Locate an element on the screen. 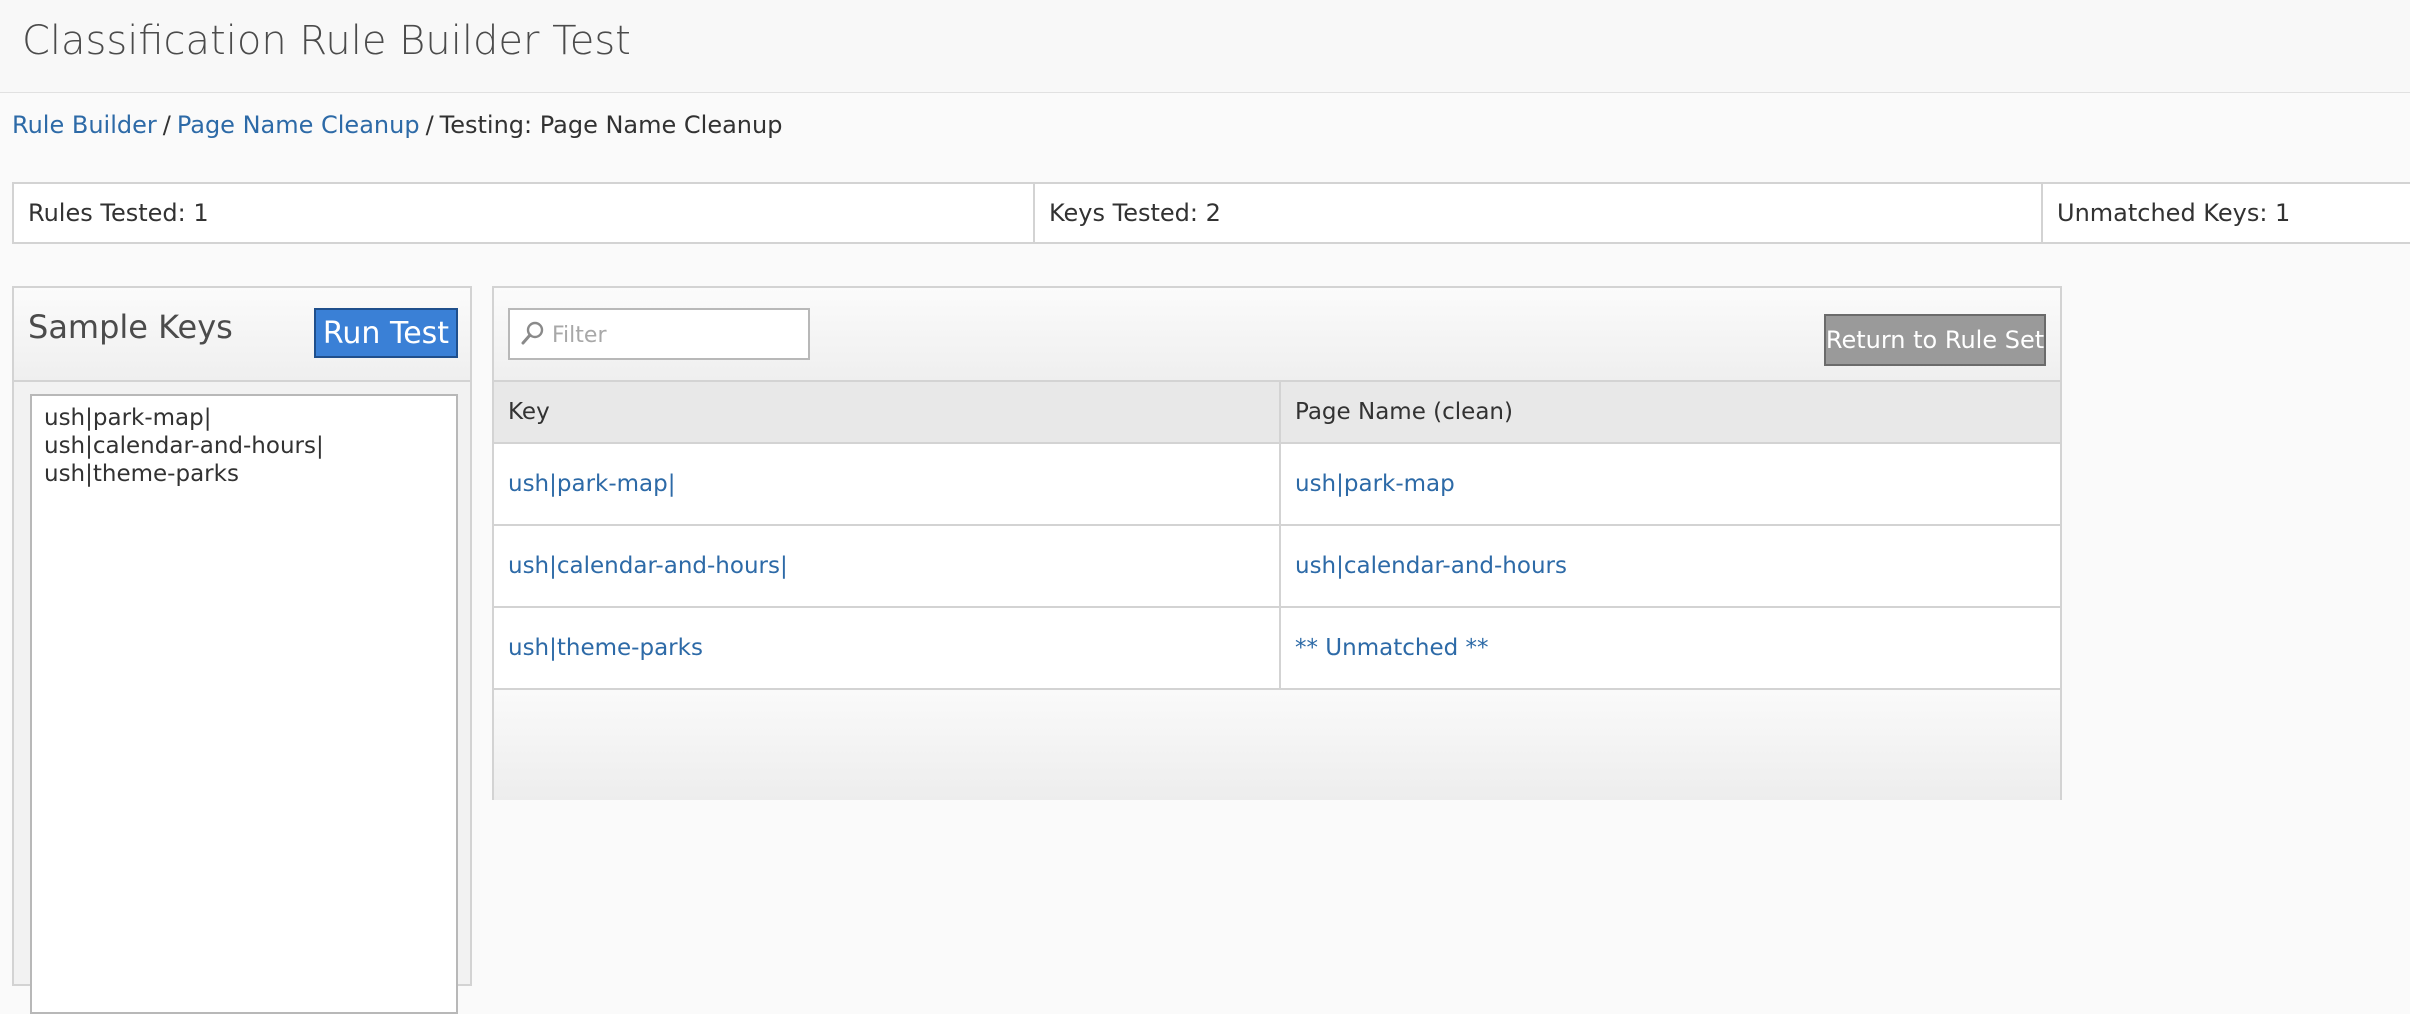 The height and width of the screenshot is (1014, 2410). breadcrumb-page-name-cleanup: Page Name Cleanup is located at coordinates (298, 125).